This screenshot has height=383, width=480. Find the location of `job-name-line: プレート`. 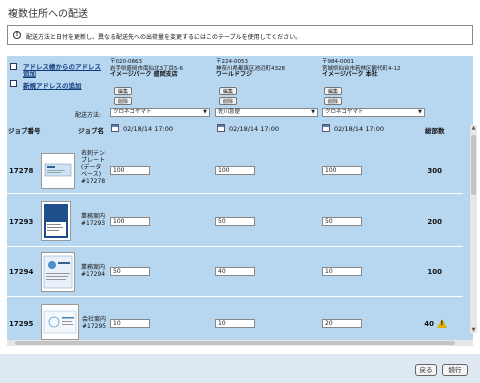

job-name-line: プレート is located at coordinates (93, 160).